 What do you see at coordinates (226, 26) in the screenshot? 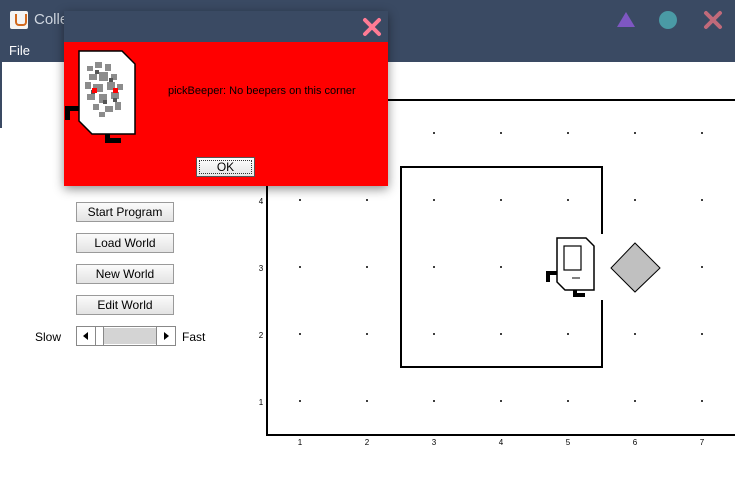
I see `dialog-title-bar` at bounding box center [226, 26].